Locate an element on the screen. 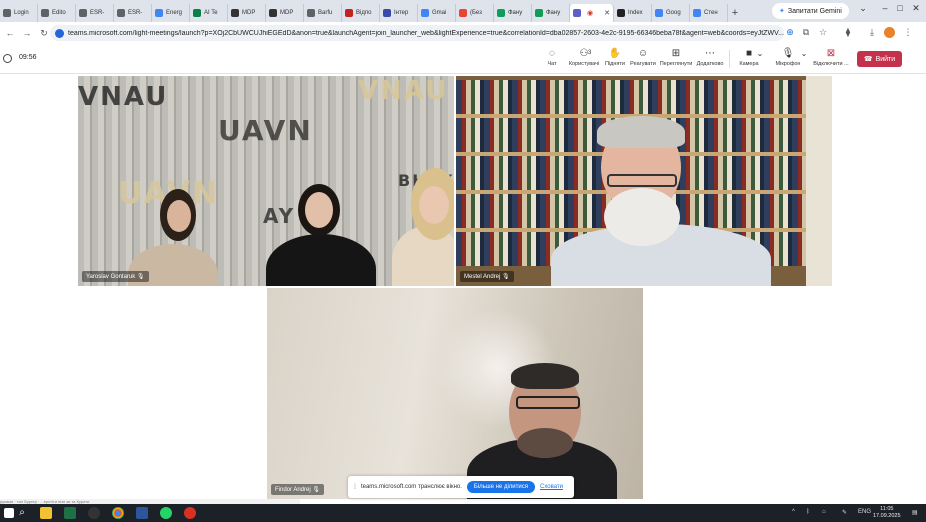 This screenshot has height=522, width=926. forward-arrow-icon: → is located at coordinates (27, 33).